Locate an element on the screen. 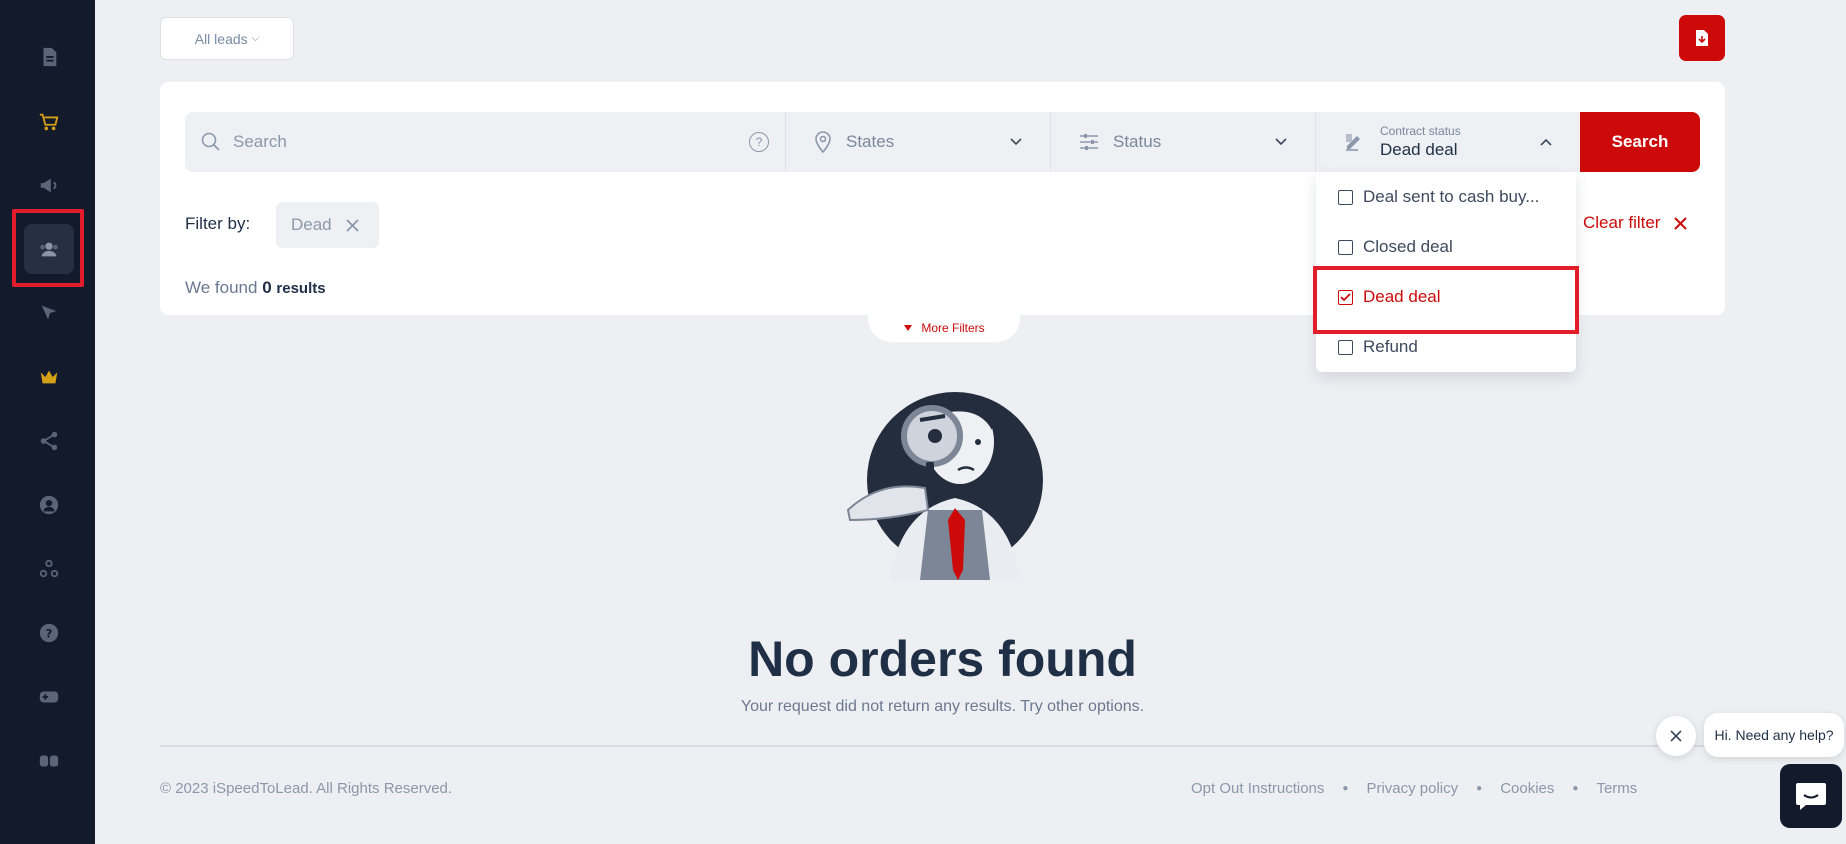 This screenshot has width=1846, height=844. status-label: Status is located at coordinates (1137, 141).